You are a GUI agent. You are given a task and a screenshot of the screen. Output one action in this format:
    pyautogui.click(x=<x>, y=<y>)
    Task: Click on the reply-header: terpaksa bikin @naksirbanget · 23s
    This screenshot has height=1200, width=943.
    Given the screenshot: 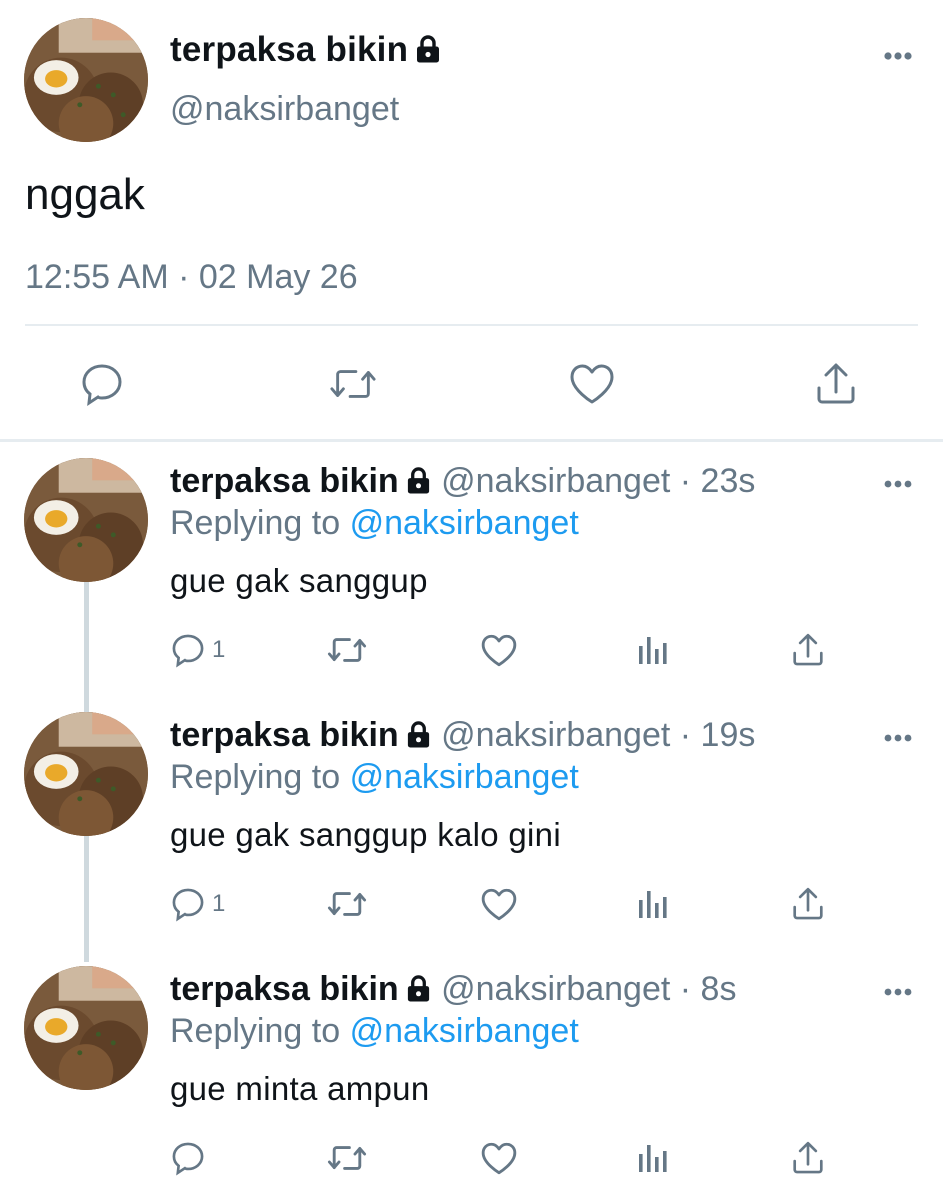 What is the action you would take?
    pyautogui.click(x=462, y=483)
    